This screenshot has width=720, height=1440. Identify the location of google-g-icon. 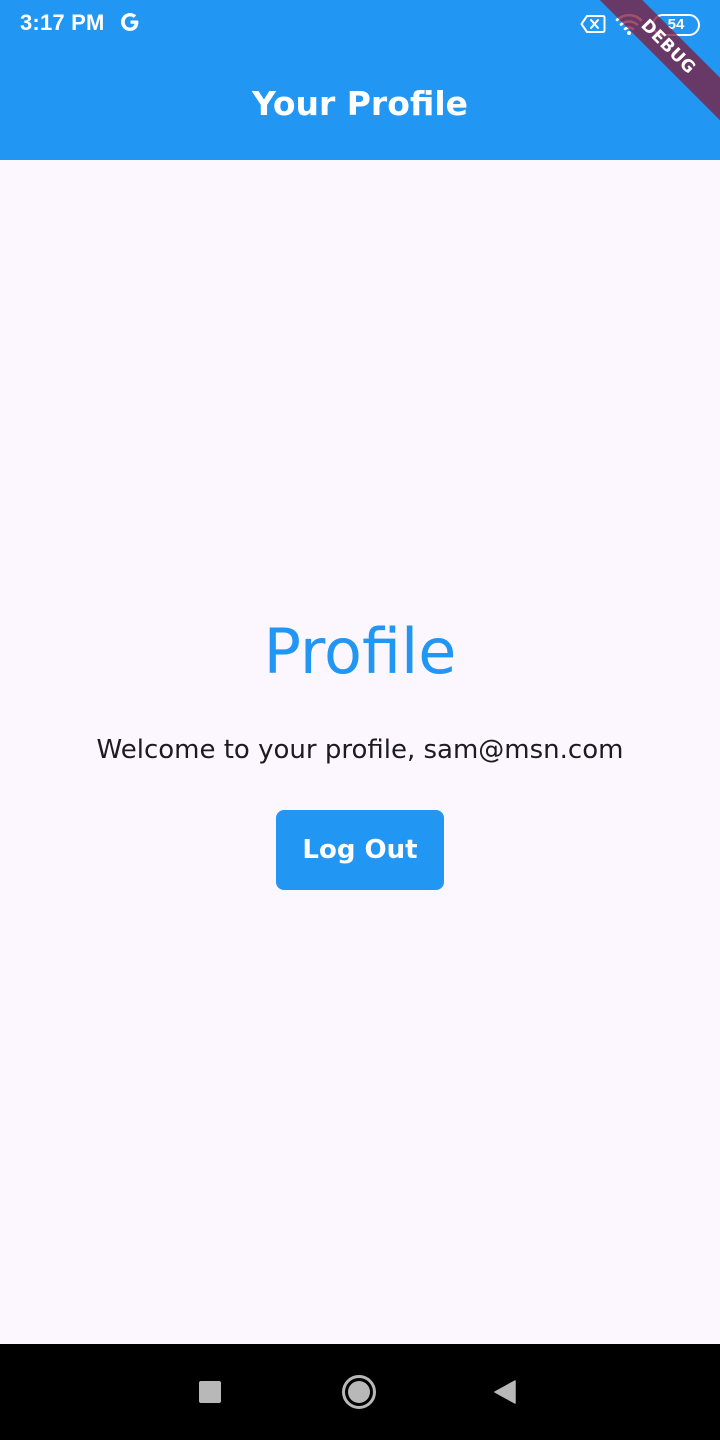
(130, 22).